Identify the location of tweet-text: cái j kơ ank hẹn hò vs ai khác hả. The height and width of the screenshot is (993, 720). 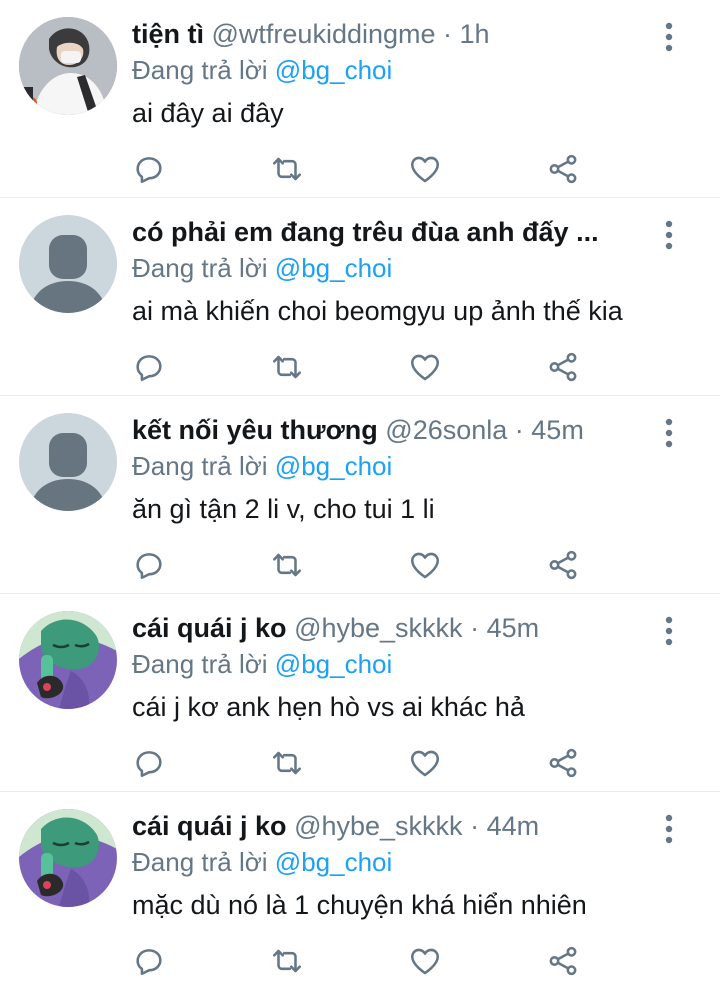
(328, 707).